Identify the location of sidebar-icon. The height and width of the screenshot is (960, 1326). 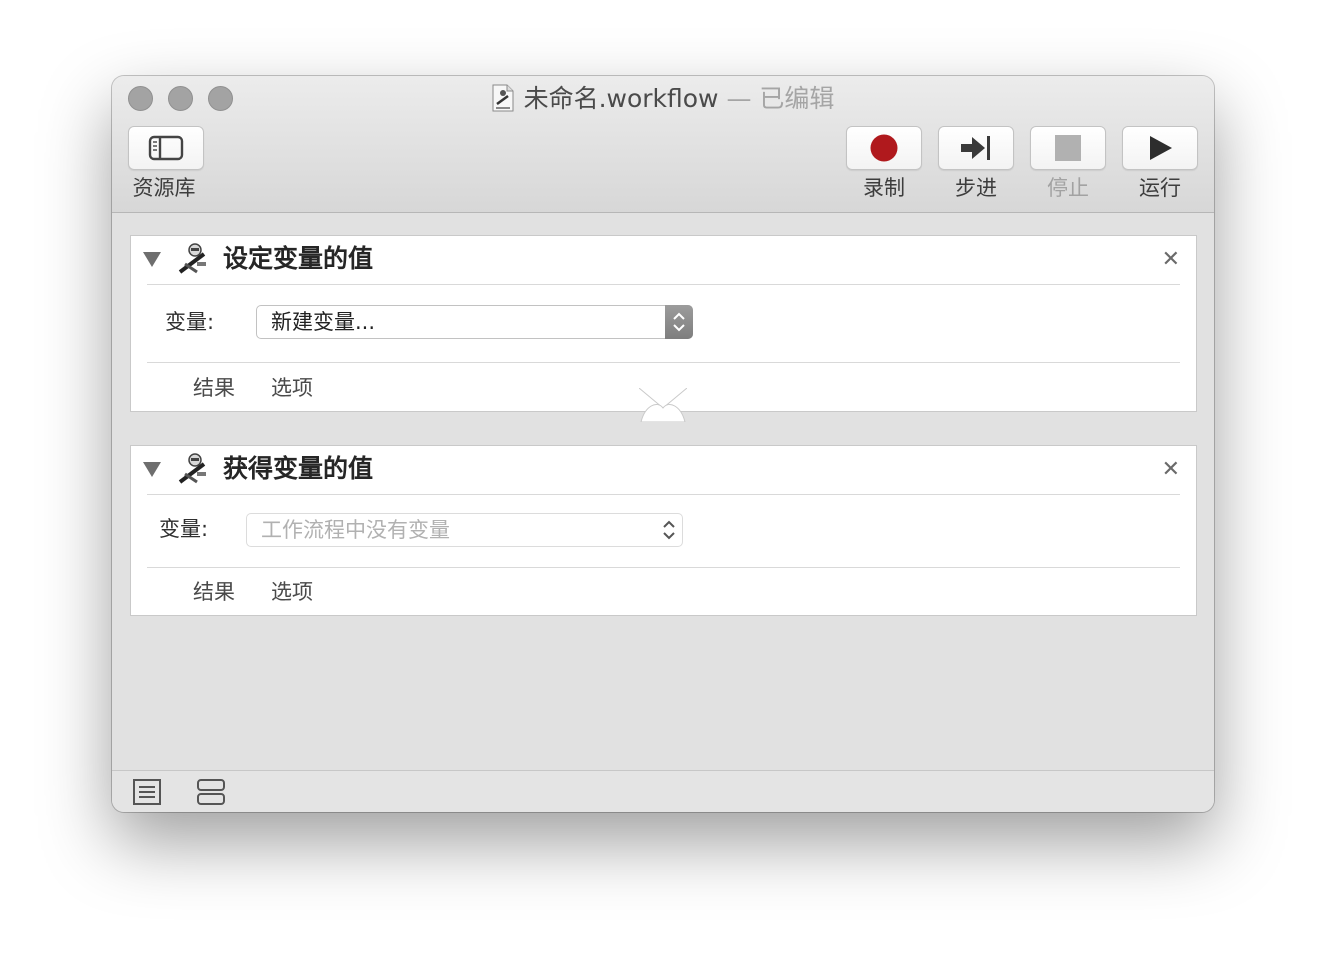
(166, 148).